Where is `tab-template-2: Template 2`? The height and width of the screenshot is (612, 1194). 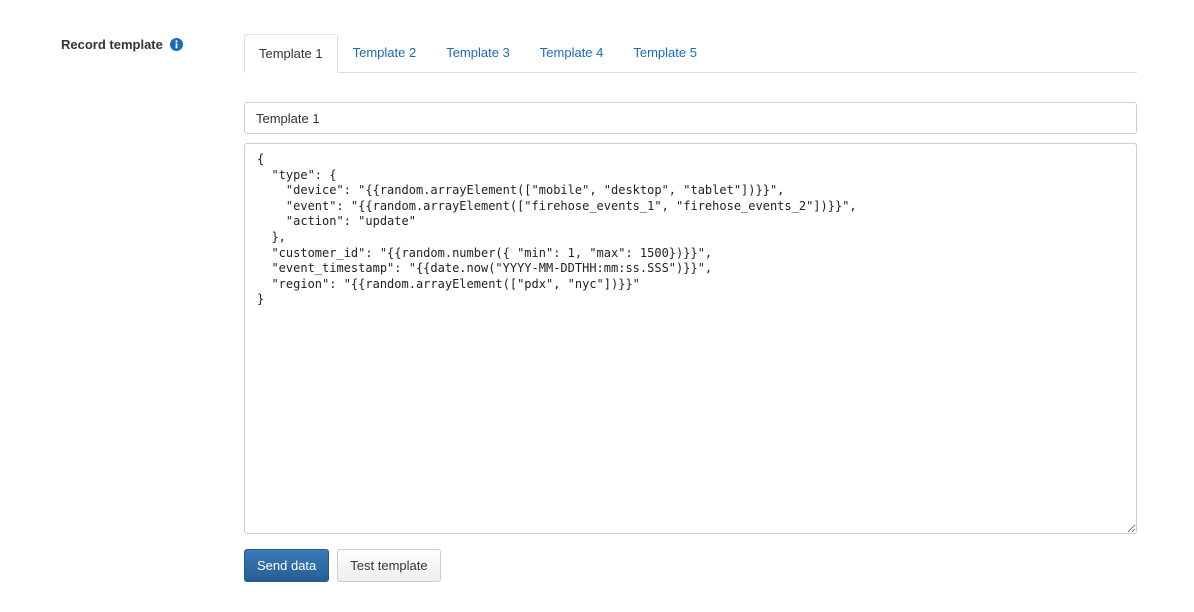
tab-template-2: Template 2 is located at coordinates (385, 53).